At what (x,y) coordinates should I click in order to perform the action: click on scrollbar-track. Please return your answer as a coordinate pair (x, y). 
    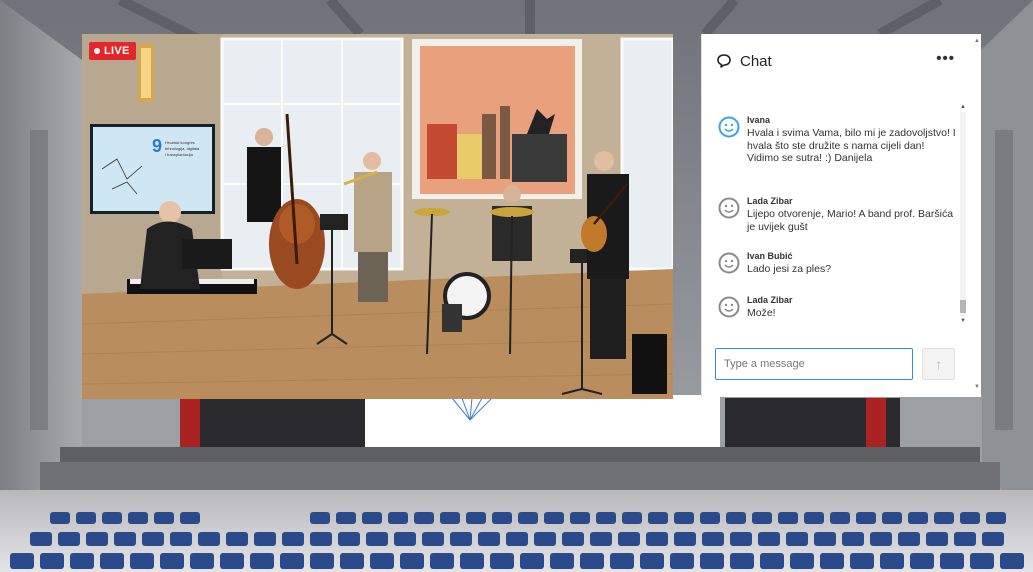
    Looking at the image, I should click on (963, 214).